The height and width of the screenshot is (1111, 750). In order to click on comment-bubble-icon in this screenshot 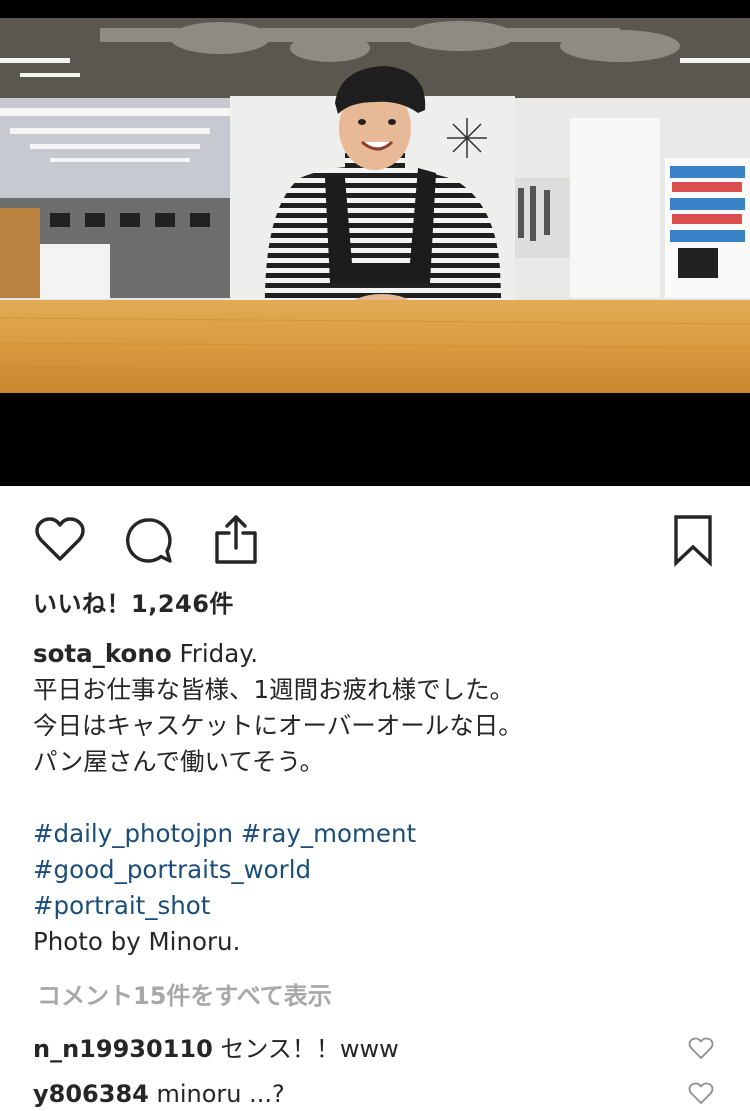, I will do `click(148, 541)`.